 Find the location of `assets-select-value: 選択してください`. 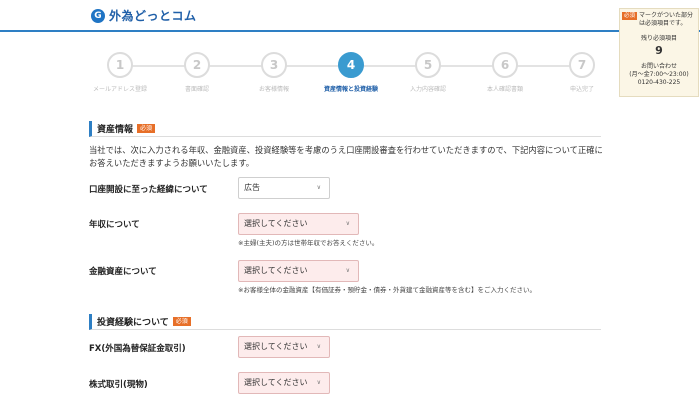

assets-select-value: 選択してください is located at coordinates (276, 270).